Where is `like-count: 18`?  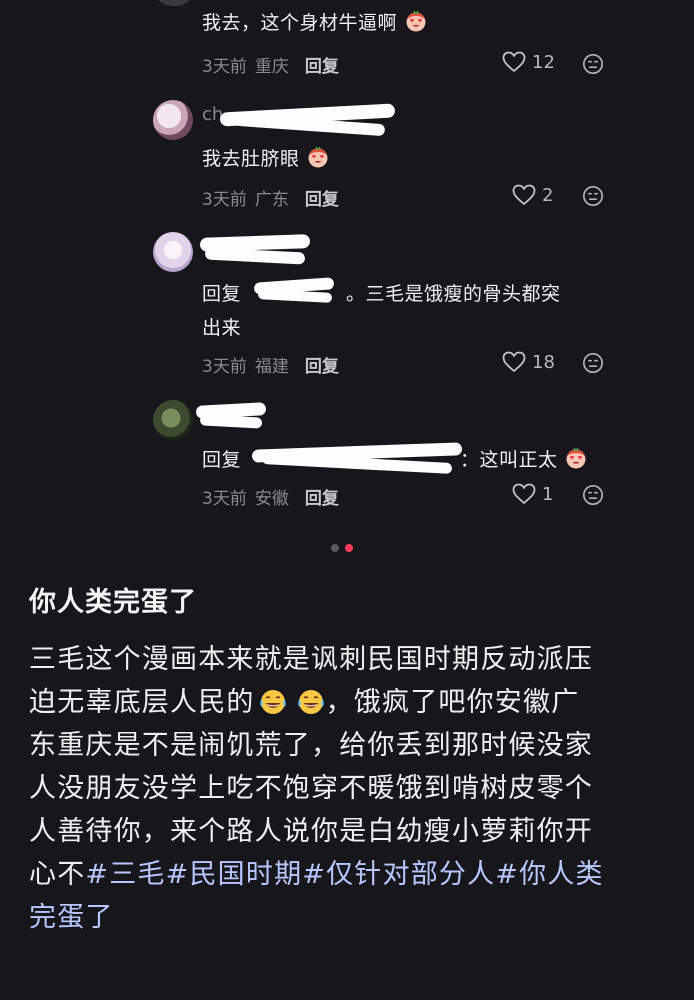 like-count: 18 is located at coordinates (543, 362).